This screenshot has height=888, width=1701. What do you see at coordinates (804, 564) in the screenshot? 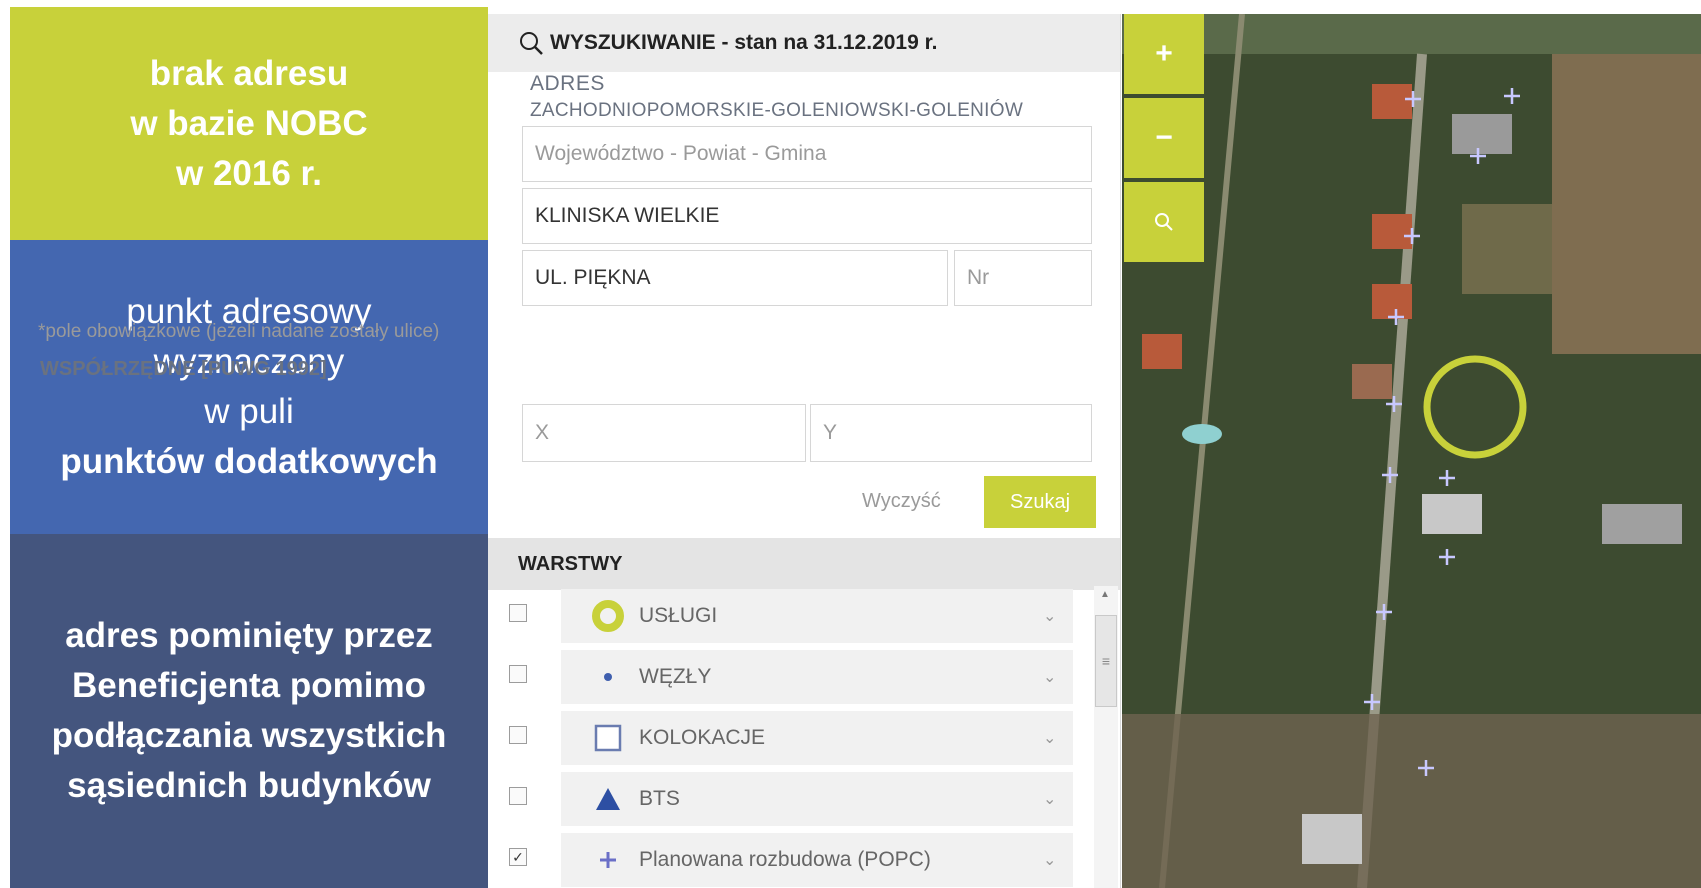
I see `layers-header: WARSTWY` at bounding box center [804, 564].